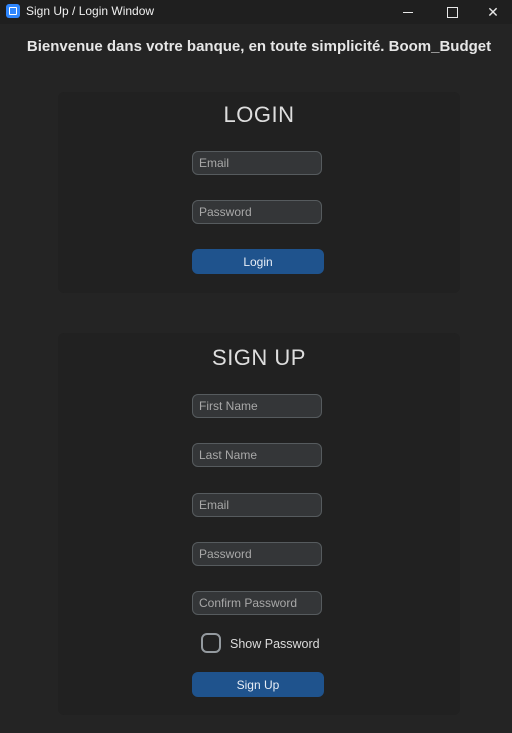 This screenshot has height=733, width=512. Describe the element at coordinates (256, 12) in the screenshot. I see `title-bar: Sign Up / Login Window ✕` at that location.